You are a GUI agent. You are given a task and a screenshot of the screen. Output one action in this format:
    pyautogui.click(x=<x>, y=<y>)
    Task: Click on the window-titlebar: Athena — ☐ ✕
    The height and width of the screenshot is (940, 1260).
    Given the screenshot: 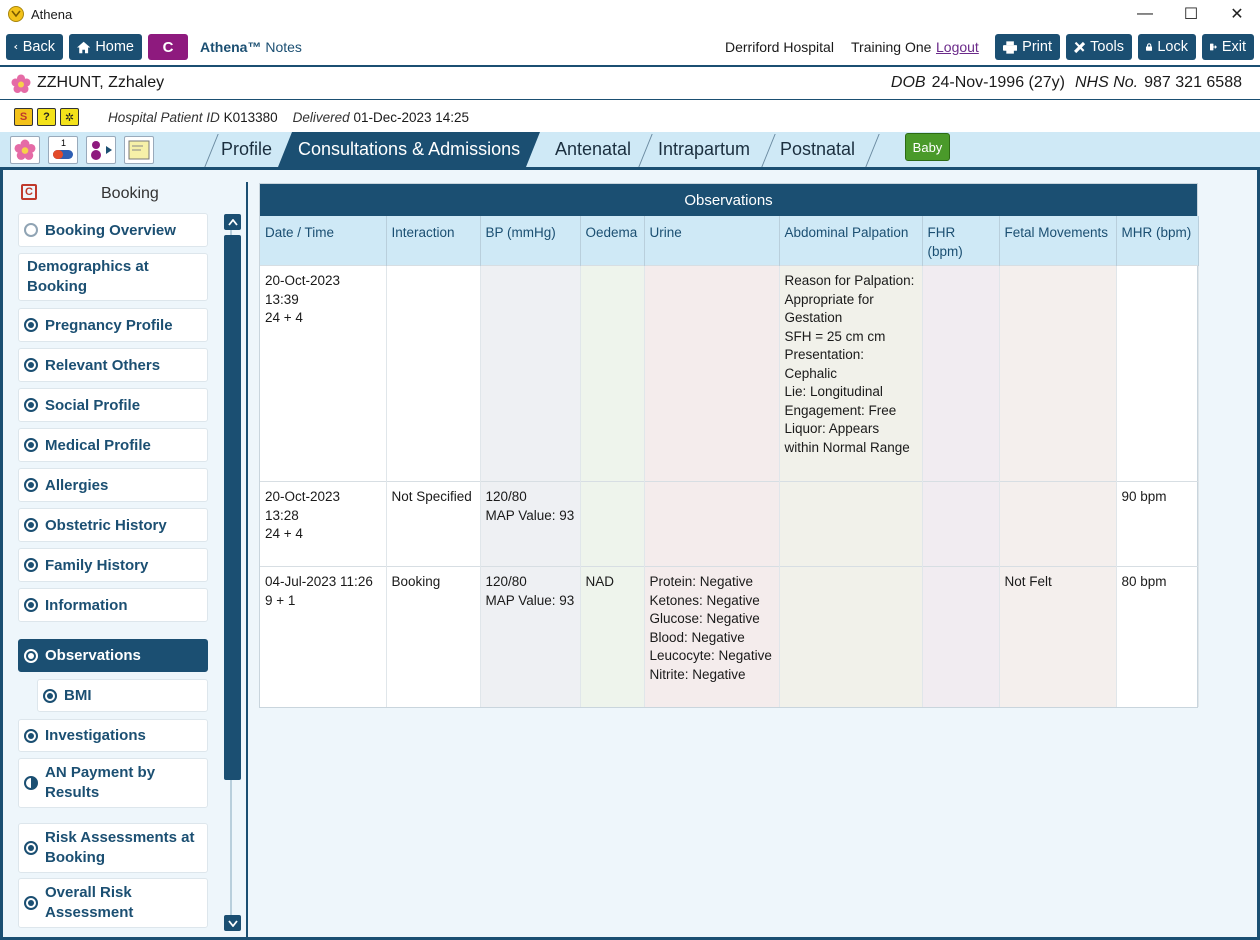 What is the action you would take?
    pyautogui.click(x=630, y=14)
    